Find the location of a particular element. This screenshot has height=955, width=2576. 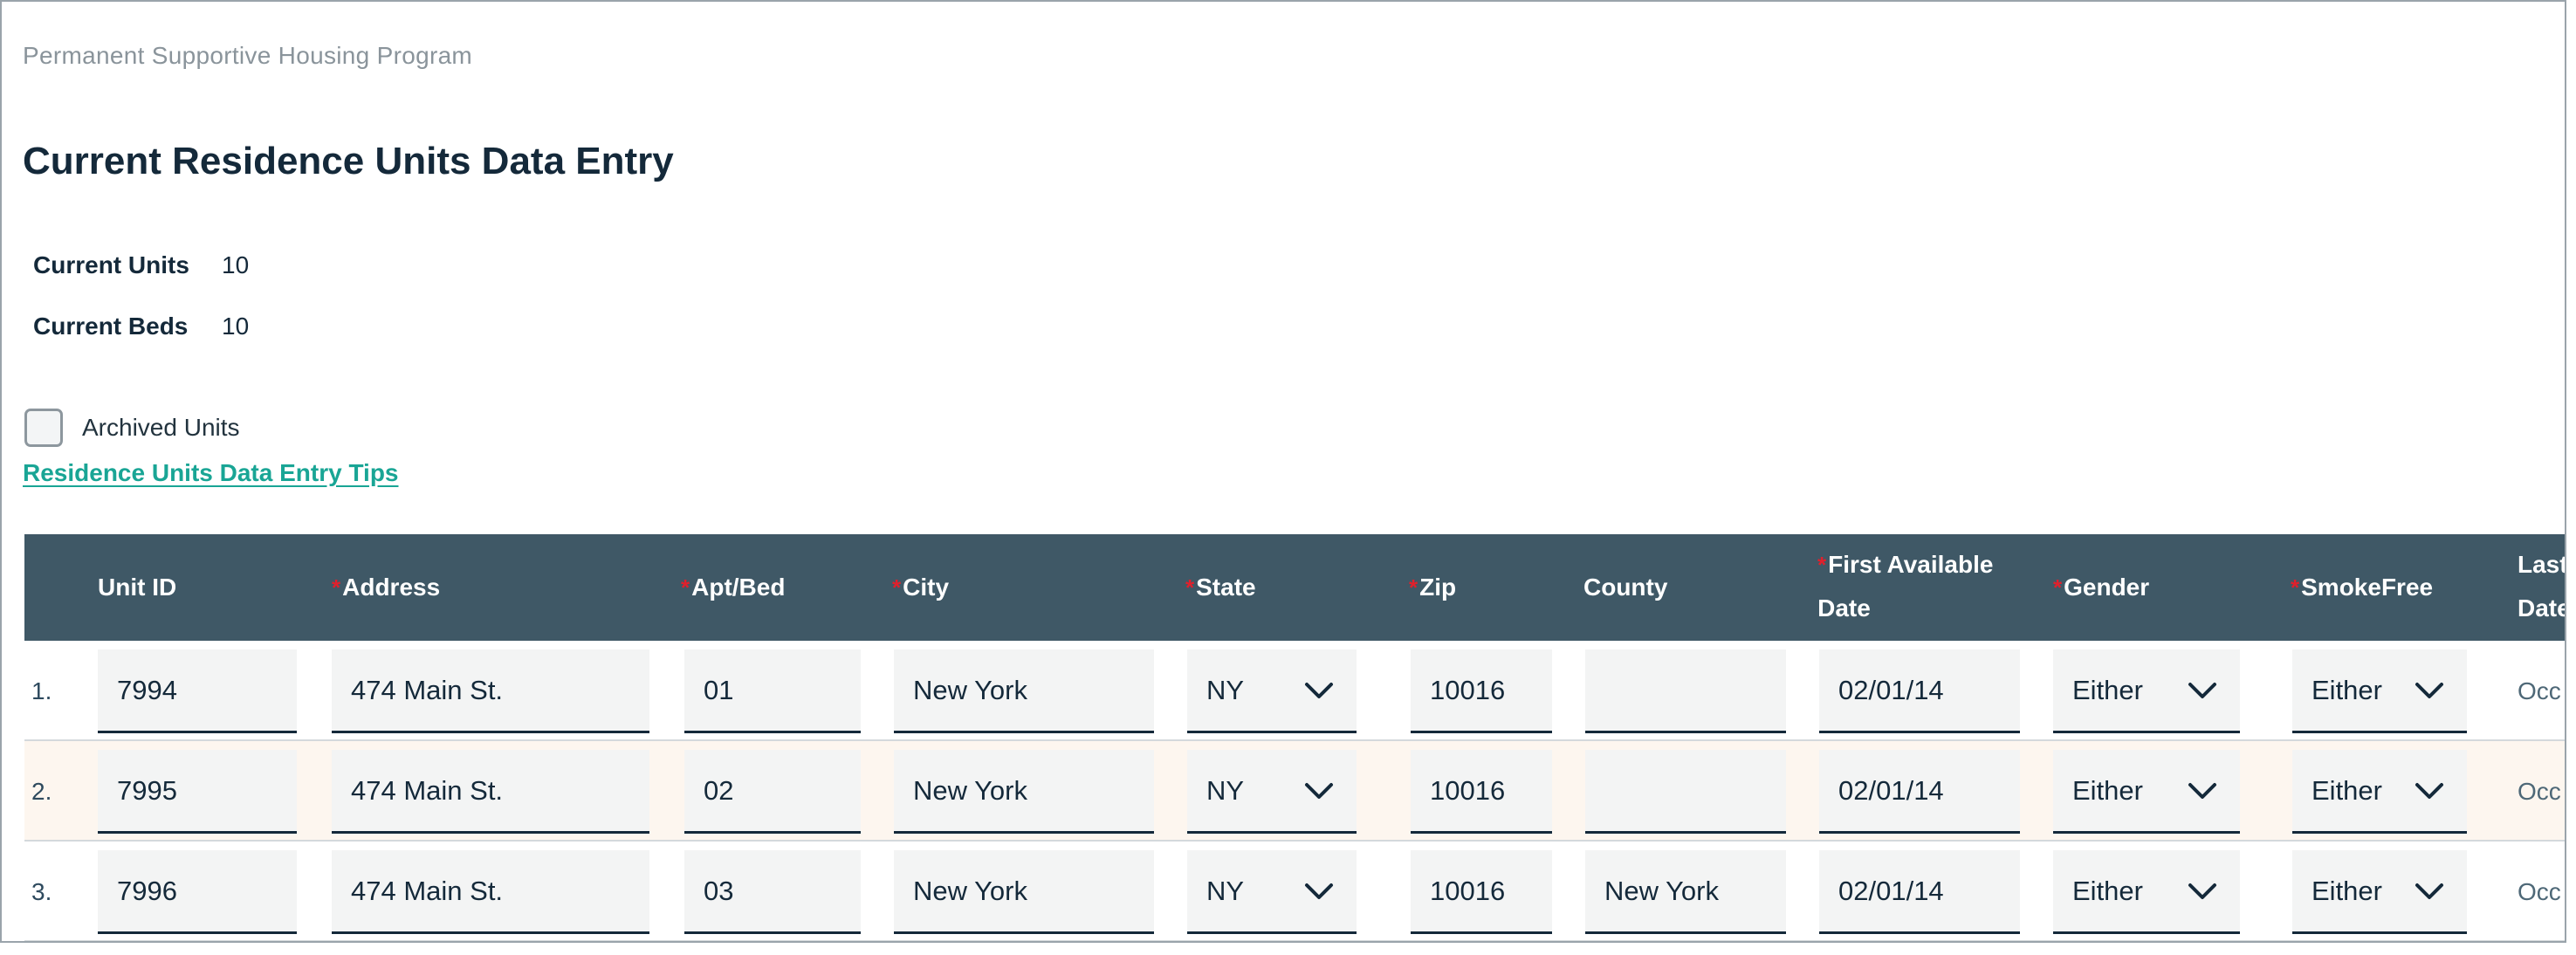

unit-id-input: 7994 is located at coordinates (197, 691).